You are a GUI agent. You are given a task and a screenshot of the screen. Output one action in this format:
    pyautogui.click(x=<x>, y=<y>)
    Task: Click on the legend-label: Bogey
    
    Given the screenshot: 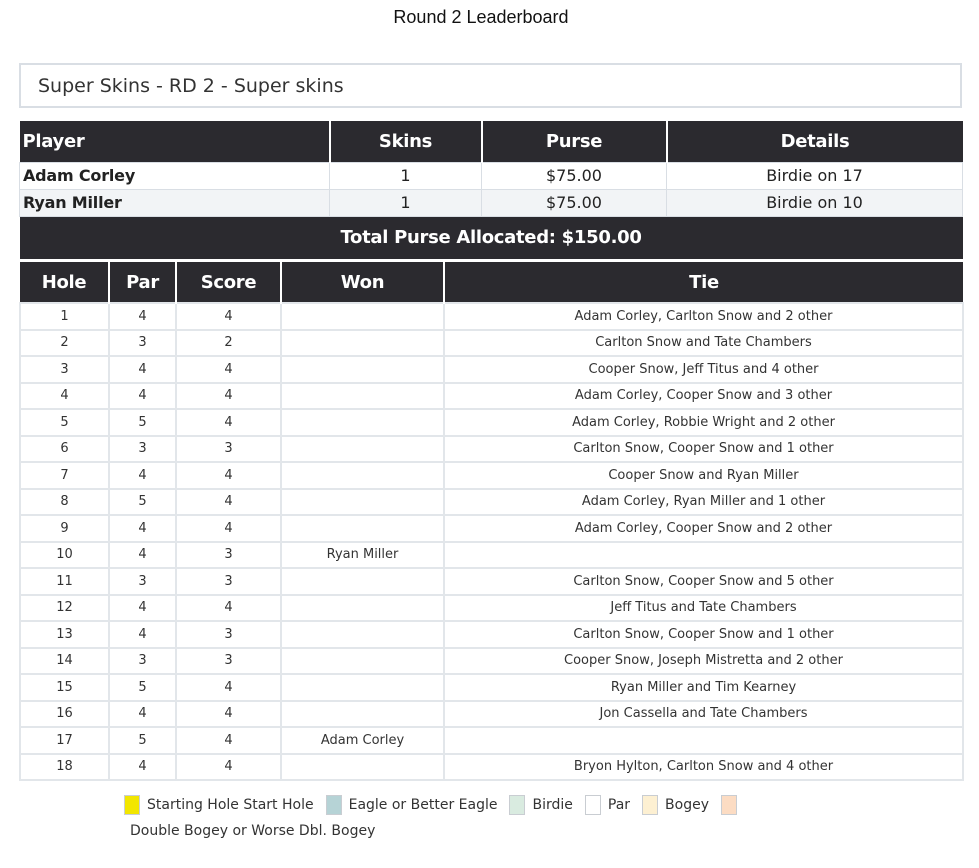 What is the action you would take?
    pyautogui.click(x=687, y=805)
    